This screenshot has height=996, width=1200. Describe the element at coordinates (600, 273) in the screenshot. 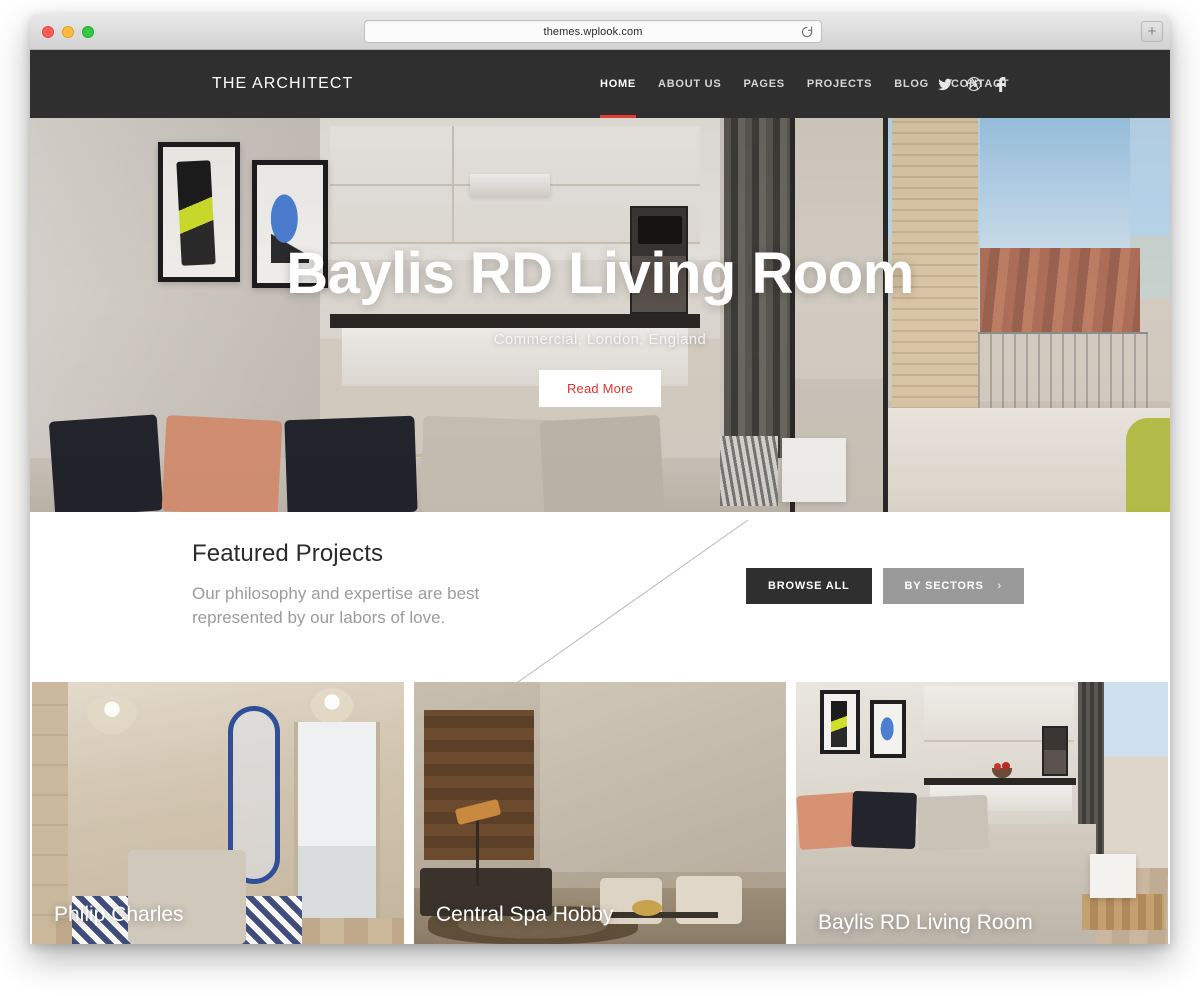

I see `hero-title: Baylis RD Living Room` at that location.